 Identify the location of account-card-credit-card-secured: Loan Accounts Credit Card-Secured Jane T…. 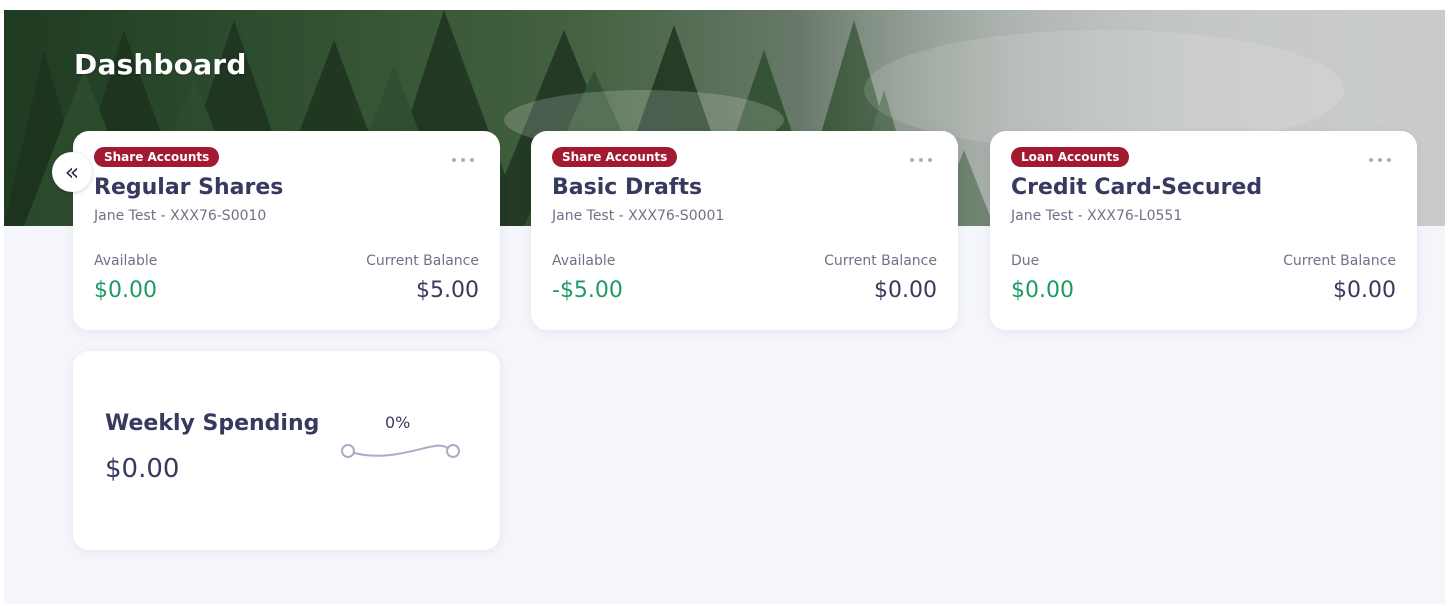
(1203, 230).